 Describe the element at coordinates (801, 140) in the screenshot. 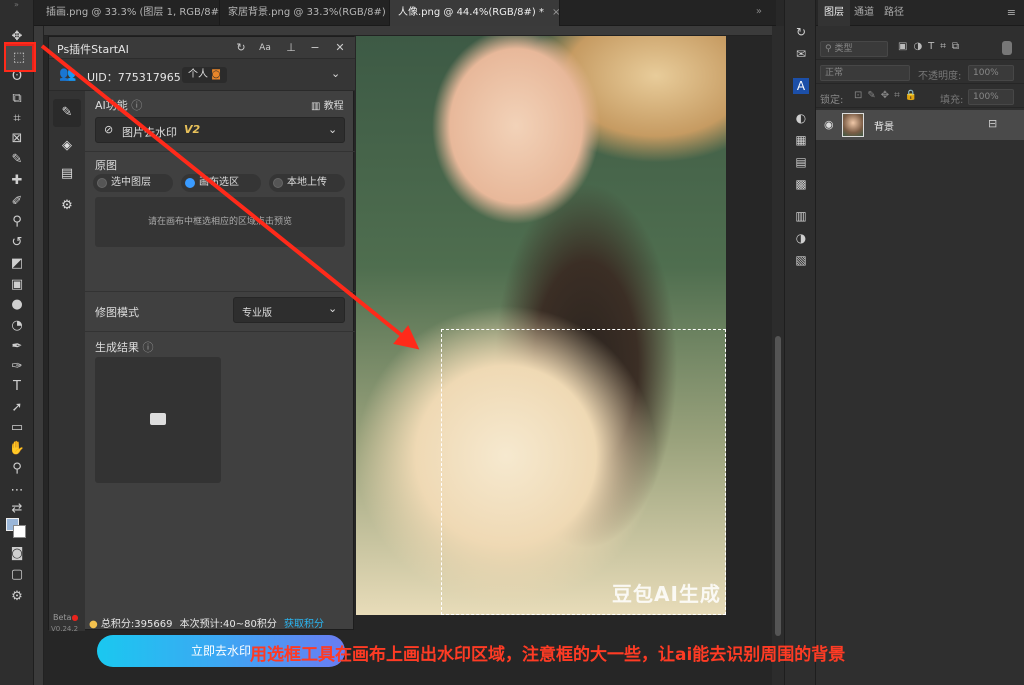

I see `swatches-icon: ▦` at that location.